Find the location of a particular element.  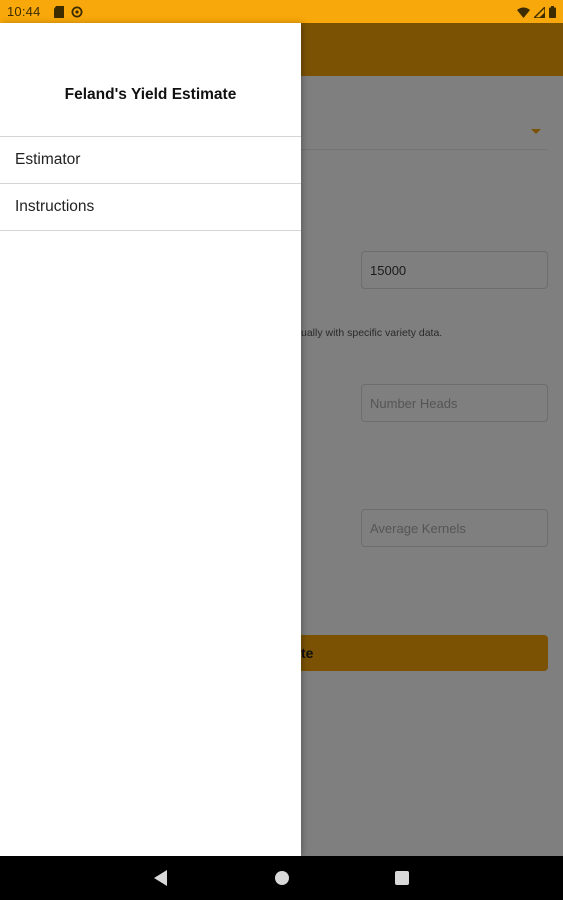

calculate-button: te is located at coordinates (424, 653).